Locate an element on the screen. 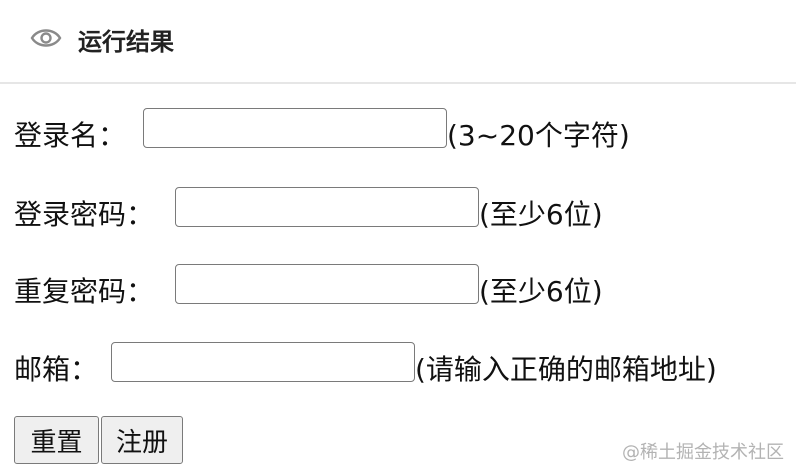 The image size is (796, 472). reset-button: 重置 is located at coordinates (56, 440).